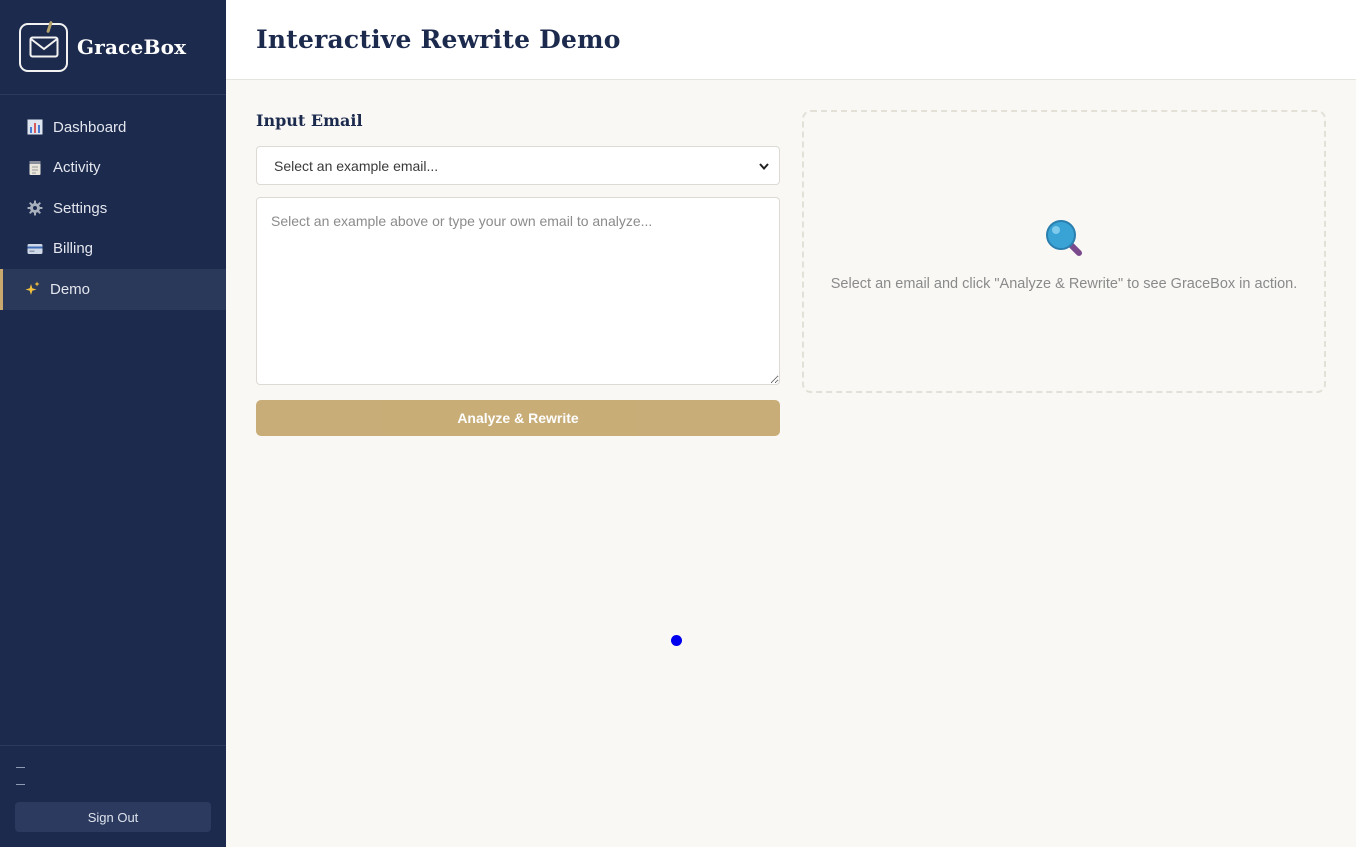 The height and width of the screenshot is (847, 1356). I want to click on sidebar-footer: Sign Out, so click(113, 796).